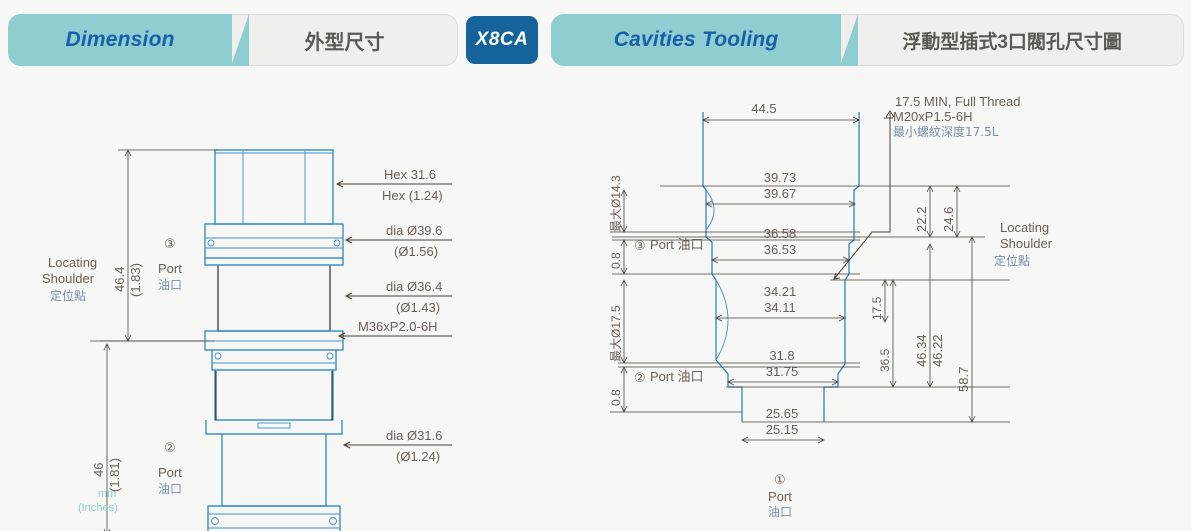 This screenshot has width=1191, height=531. Describe the element at coordinates (170, 447) in the screenshot. I see `port-2-number: ②` at that location.